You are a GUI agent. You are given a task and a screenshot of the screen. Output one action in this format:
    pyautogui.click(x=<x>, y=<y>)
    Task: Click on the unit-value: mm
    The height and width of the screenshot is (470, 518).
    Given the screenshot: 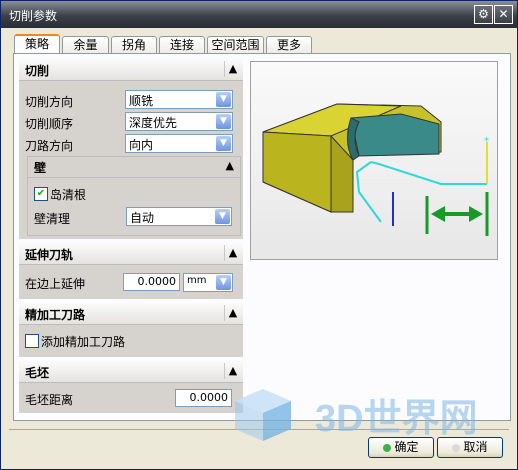 What is the action you would take?
    pyautogui.click(x=197, y=280)
    